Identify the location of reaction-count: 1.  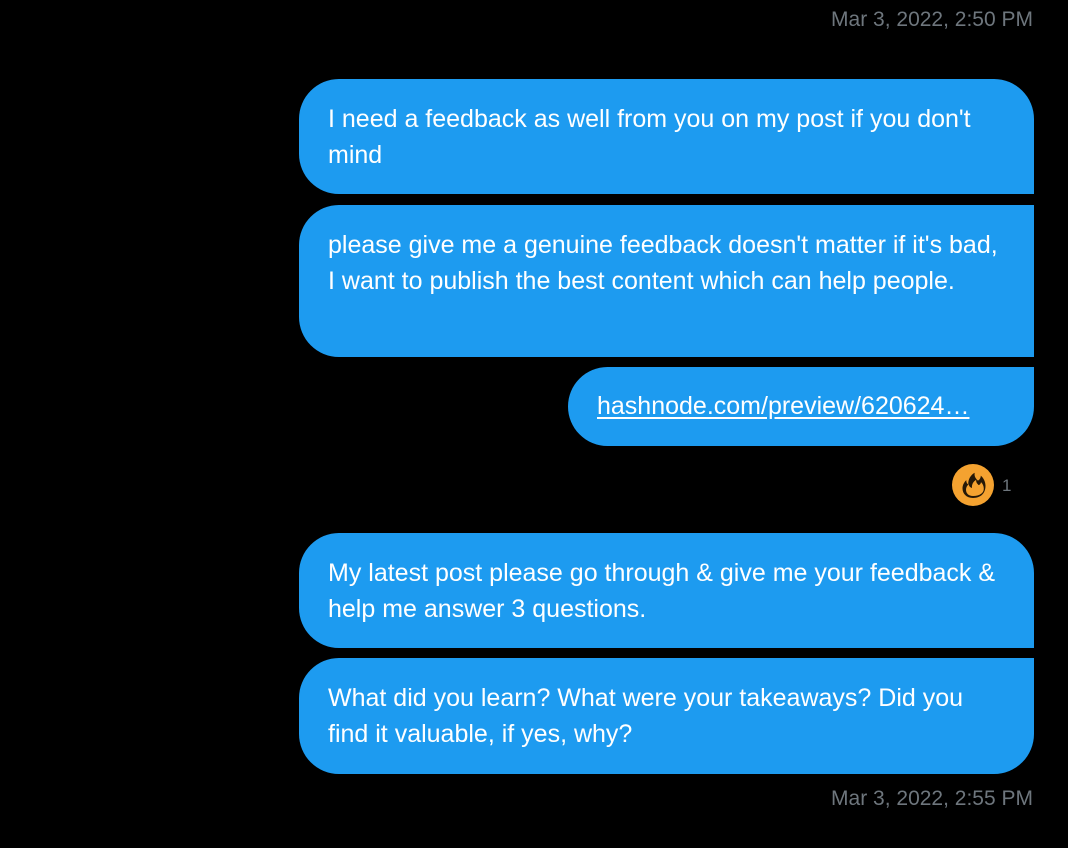
(1007, 485).